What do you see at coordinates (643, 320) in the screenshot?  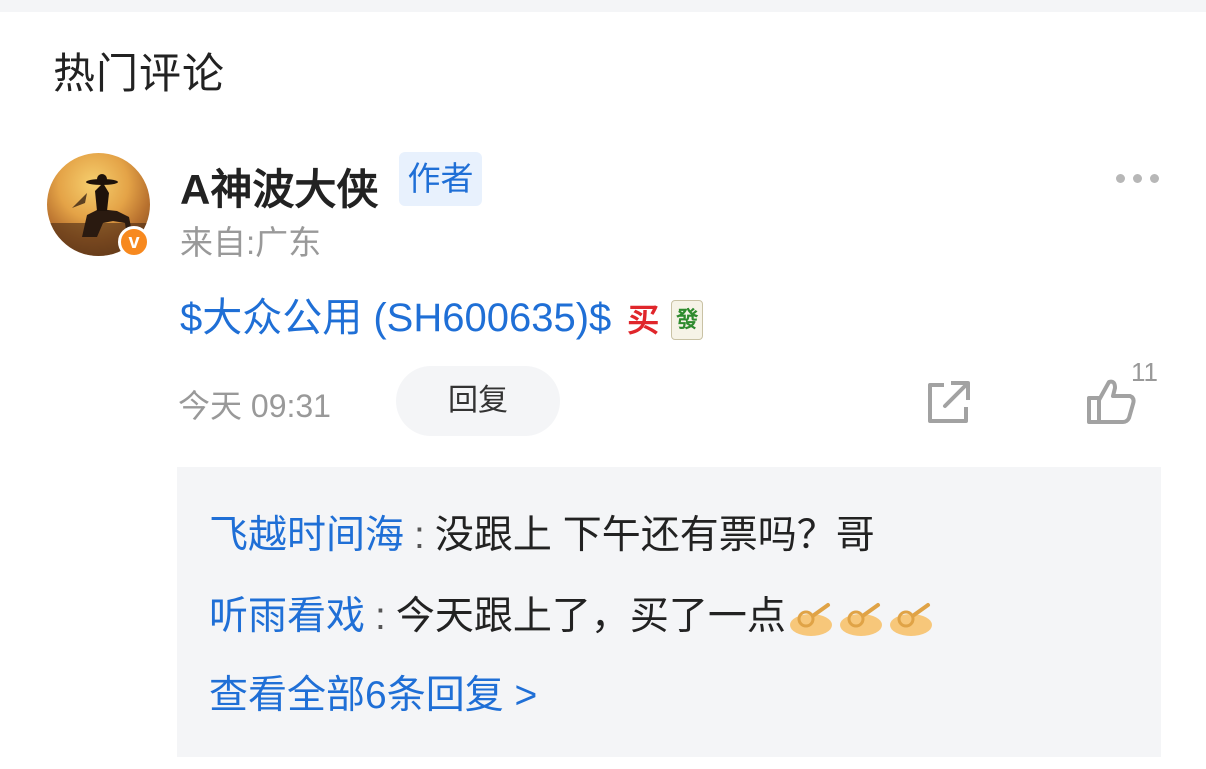 I see `buy-emoji-icon: 买` at bounding box center [643, 320].